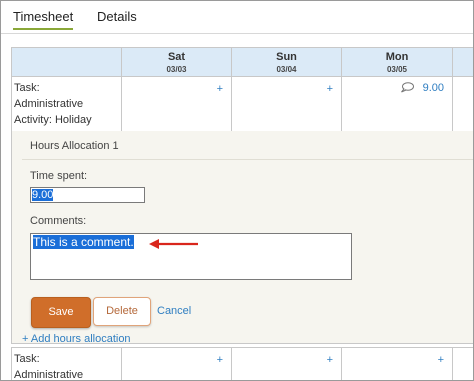  I want to click on task-cell: Task: Administrative, so click(66, 364).